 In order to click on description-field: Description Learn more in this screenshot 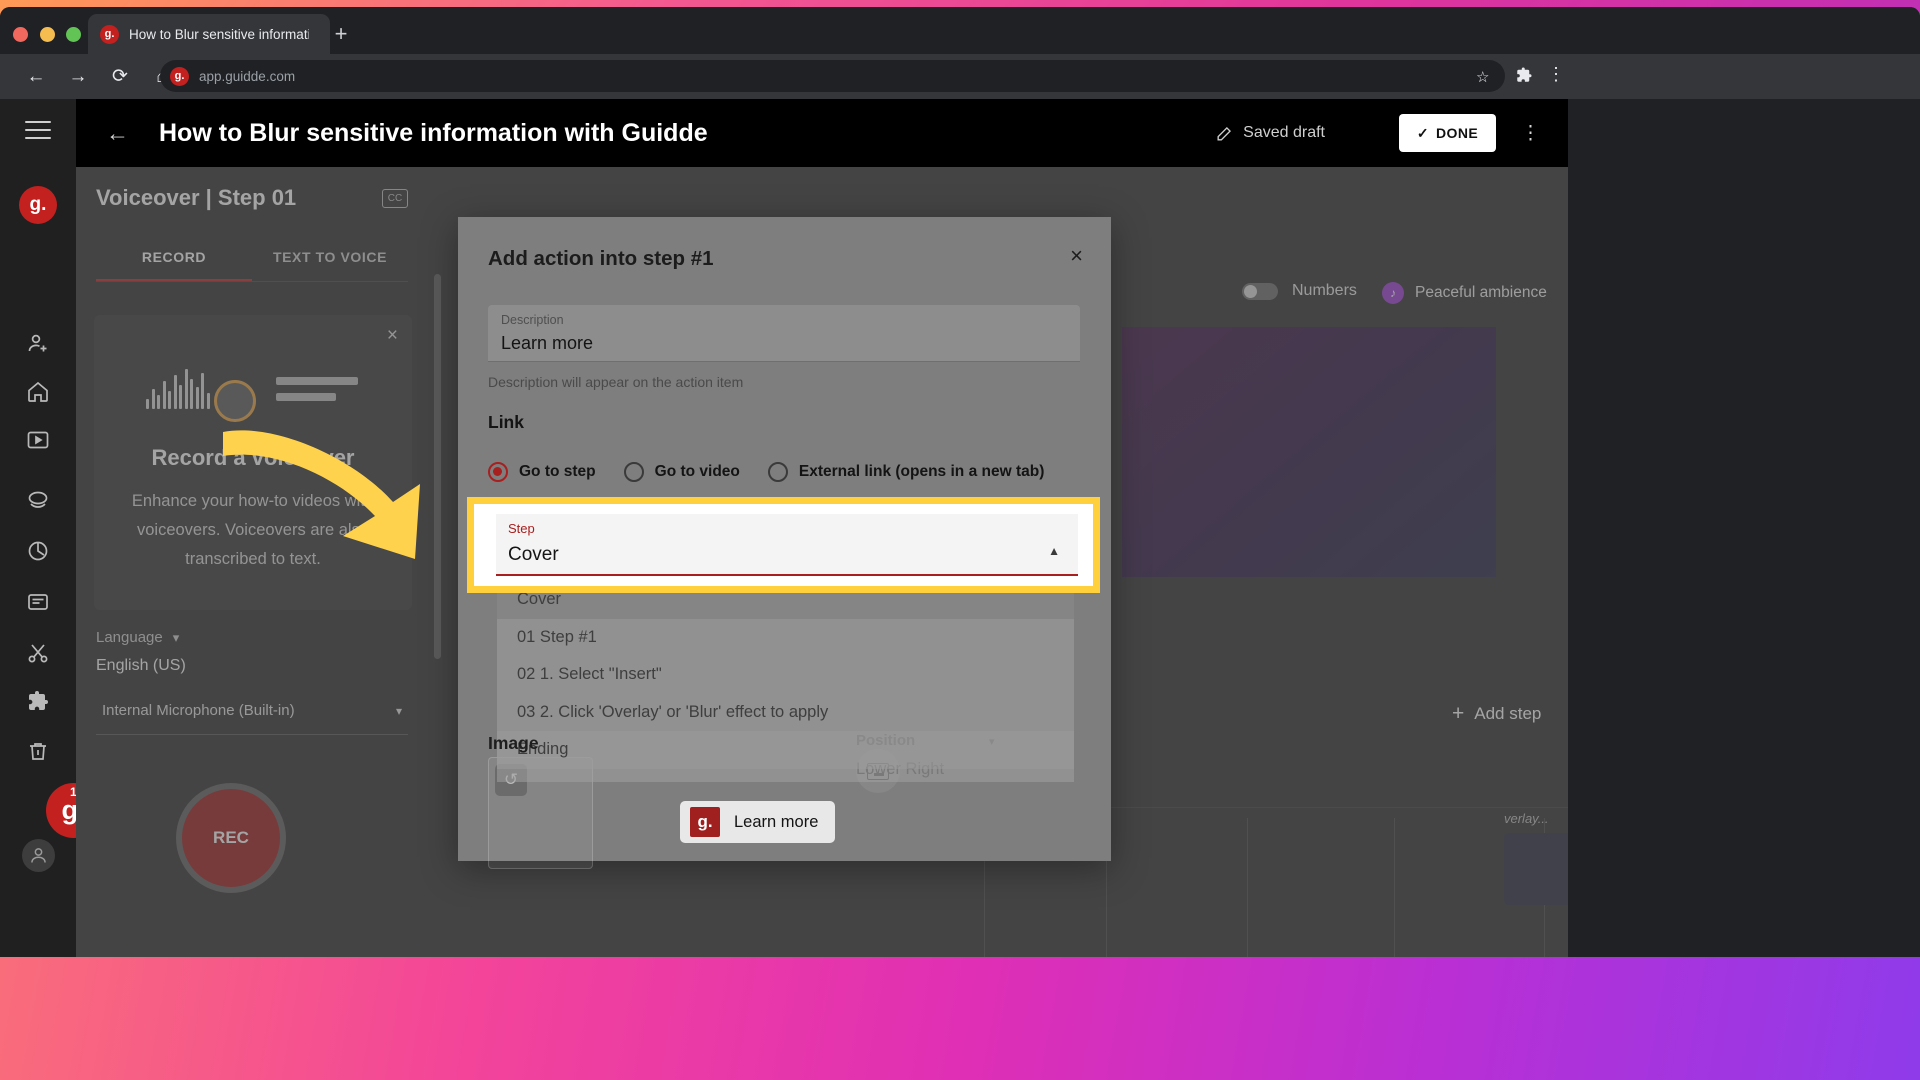, I will do `click(784, 333)`.